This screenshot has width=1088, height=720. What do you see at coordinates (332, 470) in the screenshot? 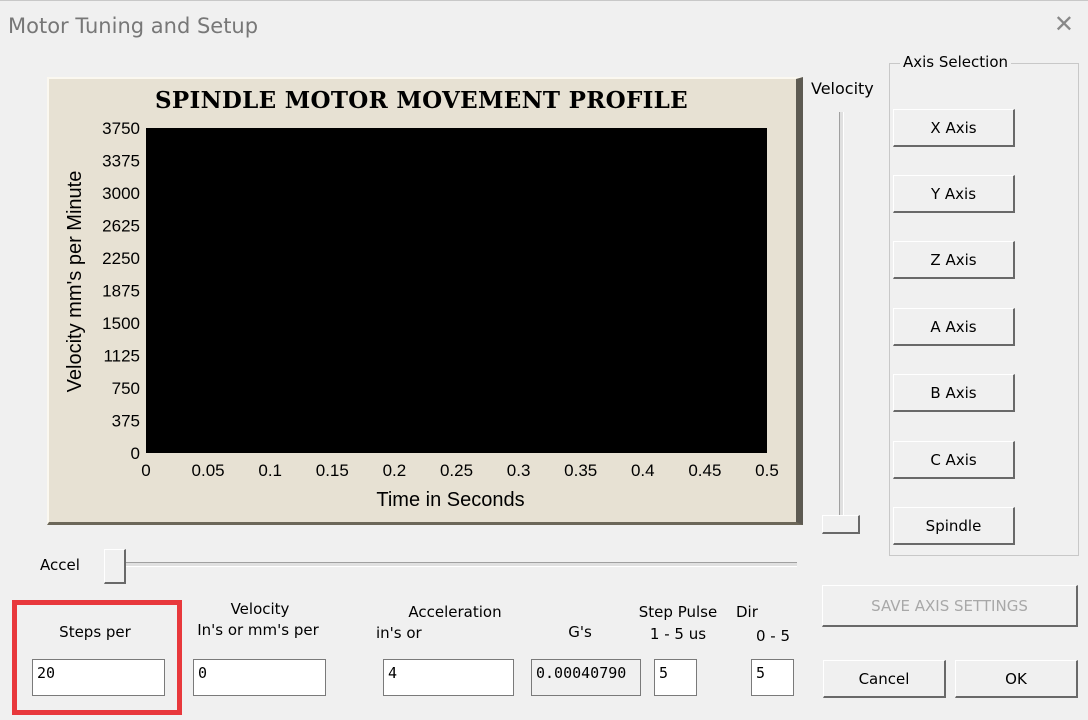
I see `x-tick-label: 0.15` at bounding box center [332, 470].